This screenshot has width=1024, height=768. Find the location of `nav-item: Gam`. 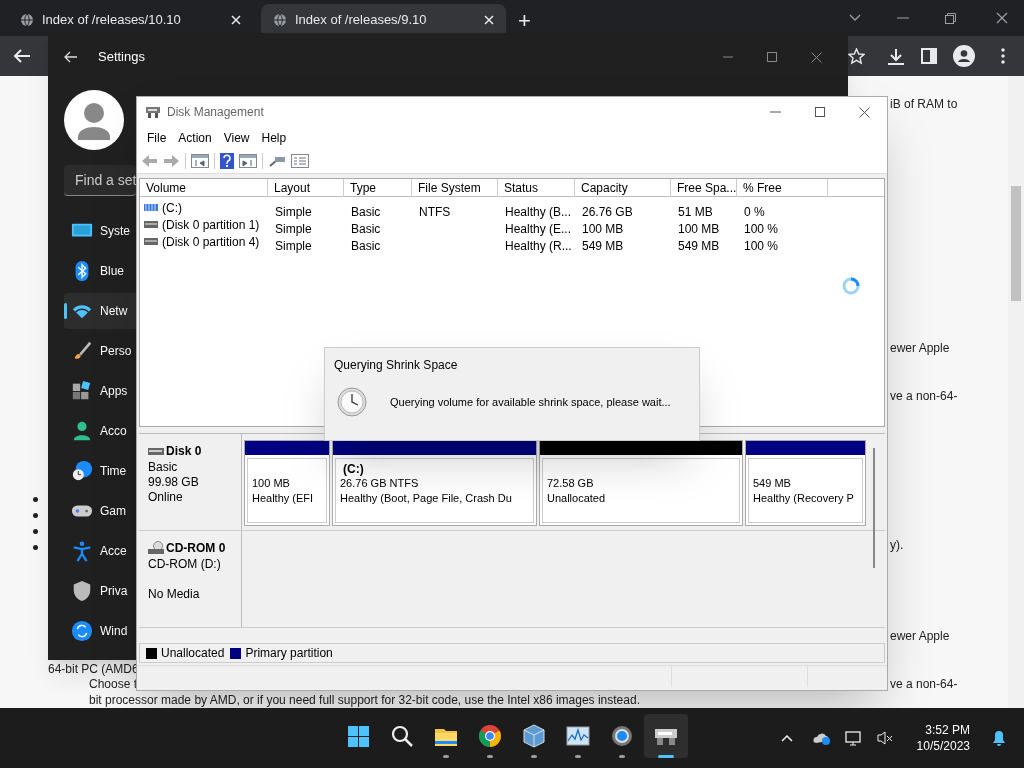

nav-item: Gam is located at coordinates (100, 511).